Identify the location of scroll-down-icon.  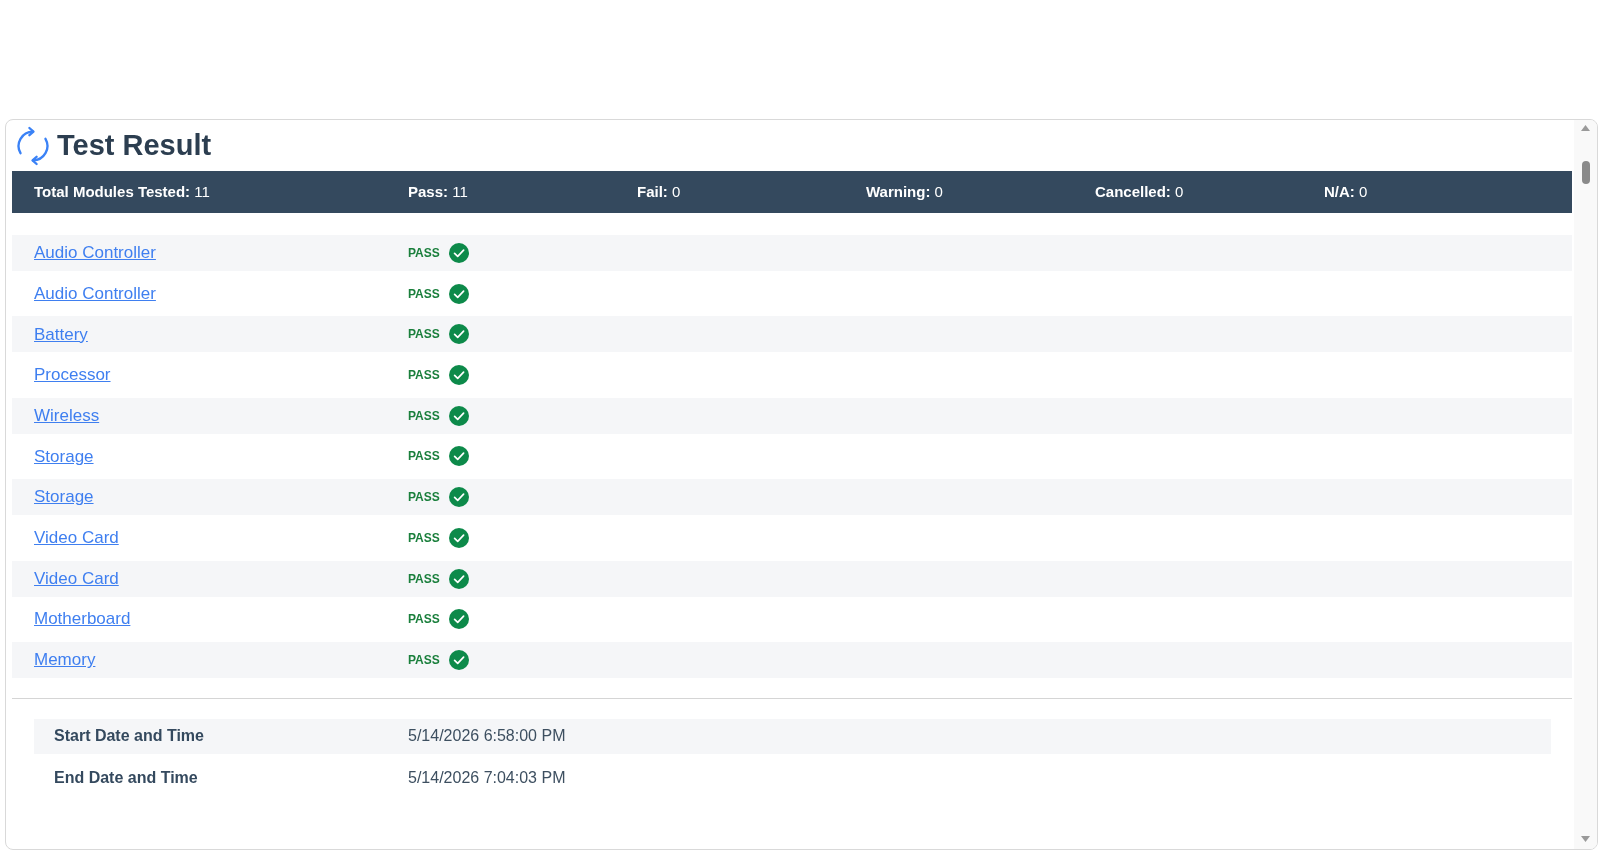
(1585, 839).